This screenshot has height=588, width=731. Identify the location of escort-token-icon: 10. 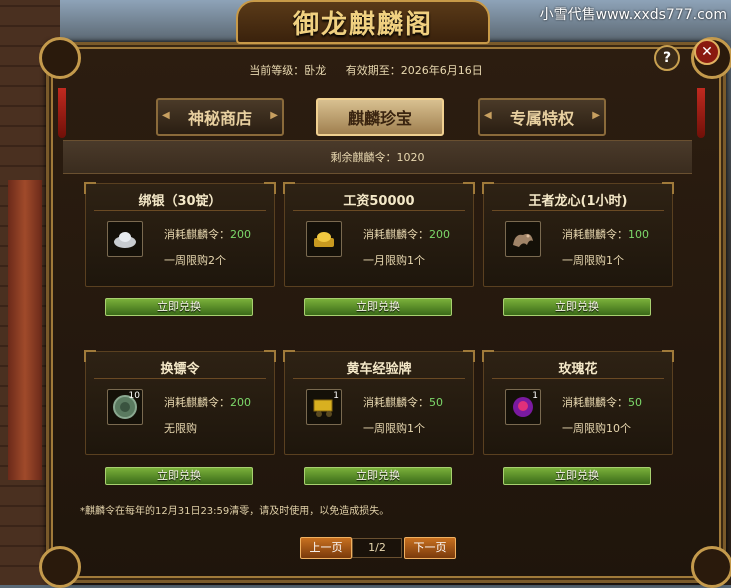
(125, 407).